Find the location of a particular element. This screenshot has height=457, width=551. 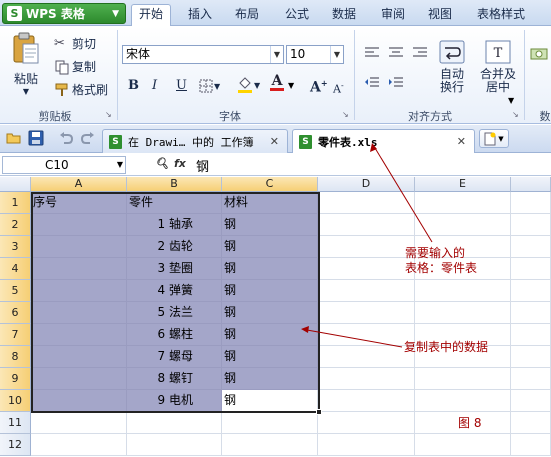

column-header-f is located at coordinates (531, 184).